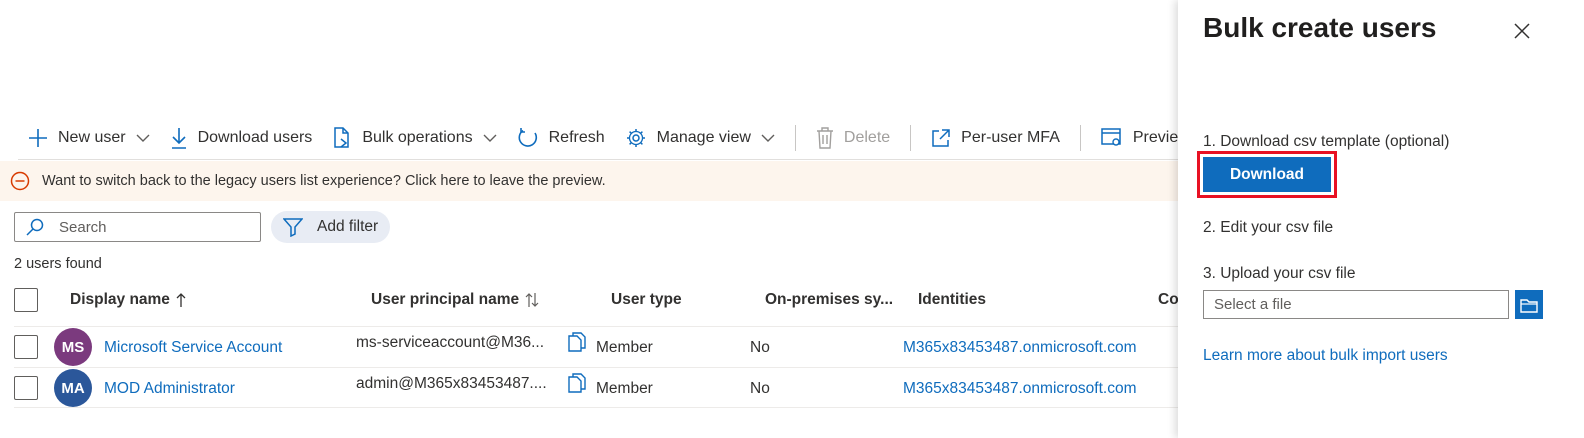 This screenshot has height=438, width=1584. Describe the element at coordinates (35, 227) in the screenshot. I see `search-icon` at that location.